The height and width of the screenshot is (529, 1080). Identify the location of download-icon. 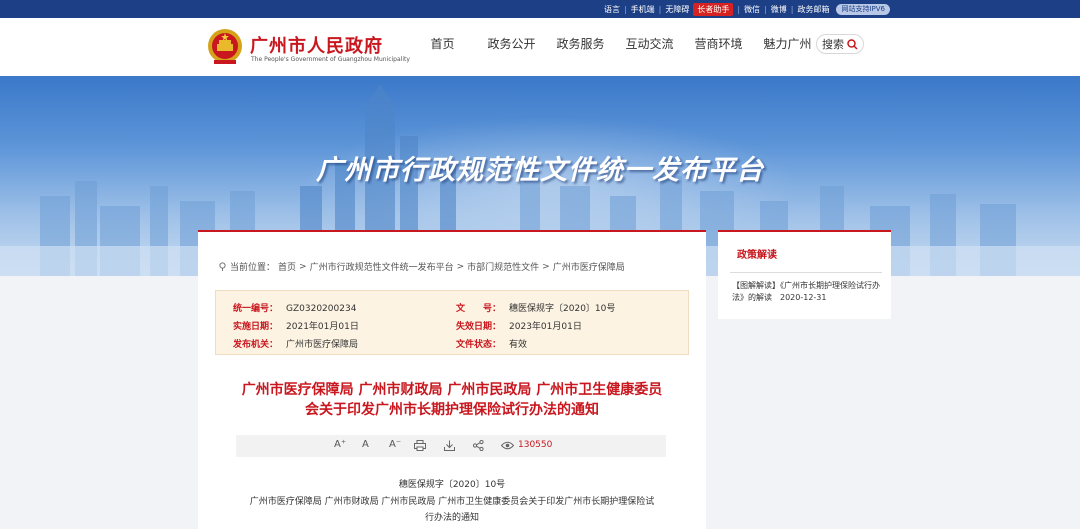
(449, 445).